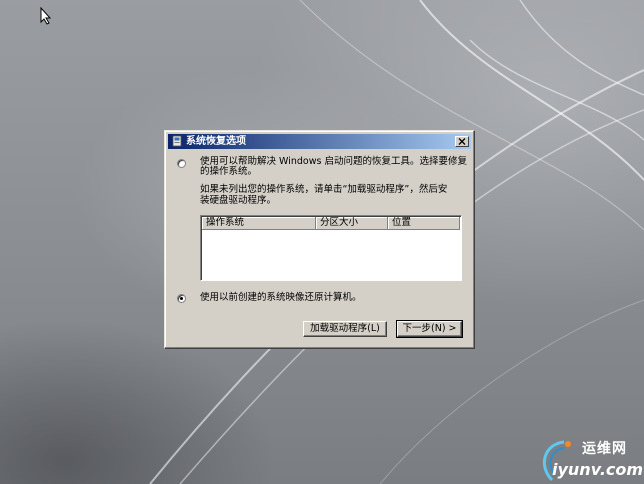  What do you see at coordinates (352, 223) in the screenshot?
I see `column-header-partition-size: 分区大小` at bounding box center [352, 223].